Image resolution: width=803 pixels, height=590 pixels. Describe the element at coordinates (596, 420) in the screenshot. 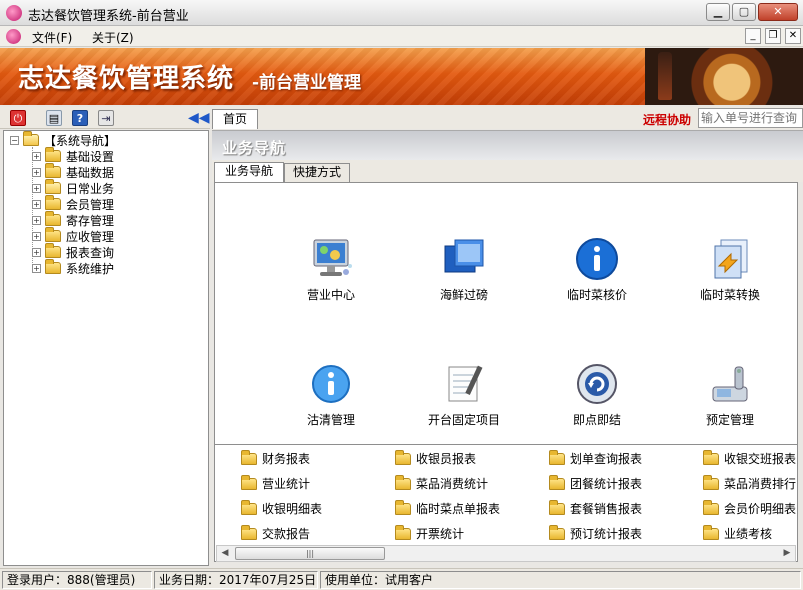

I see `feature-label: 即点即结` at that location.